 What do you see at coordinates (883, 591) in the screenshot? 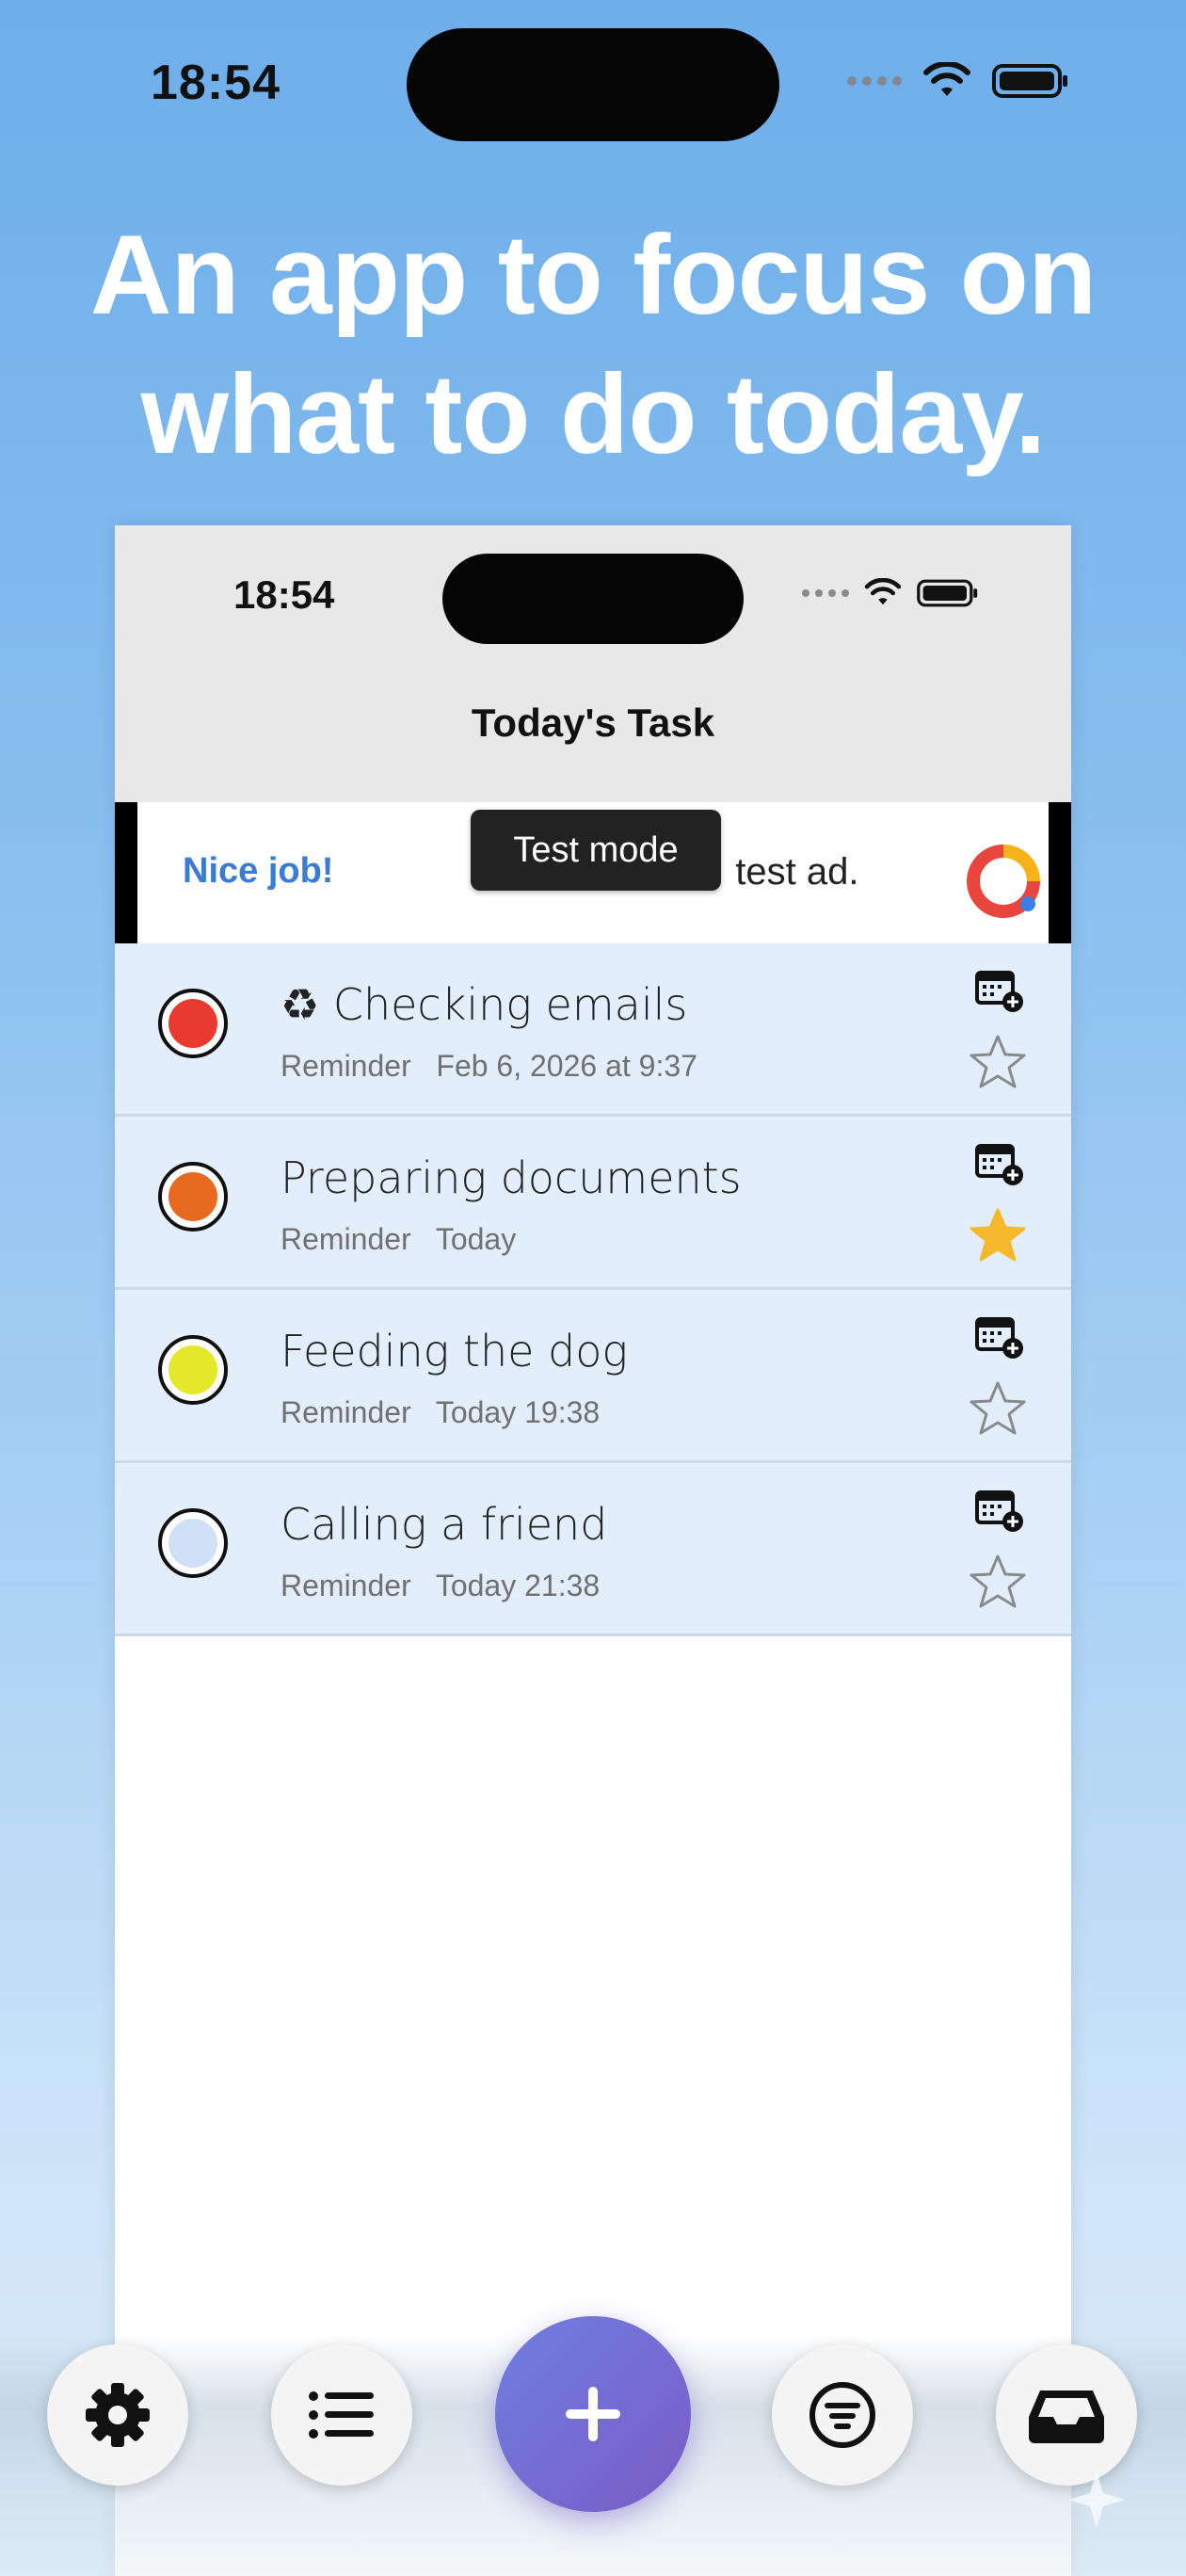
I see `inner-wifi-icon` at bounding box center [883, 591].